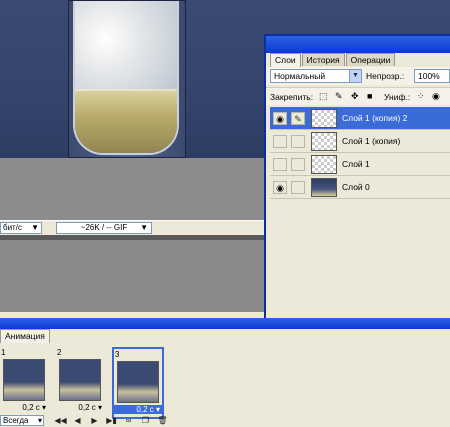 This screenshot has height=427, width=450. I want to click on animation-frame-selected: 3 0,2 c ▾, so click(138, 383).